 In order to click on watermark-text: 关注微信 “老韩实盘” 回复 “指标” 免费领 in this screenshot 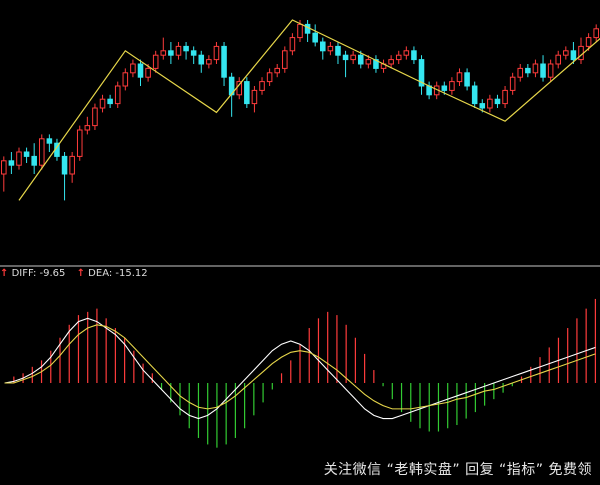, I will do `click(457, 470)`.